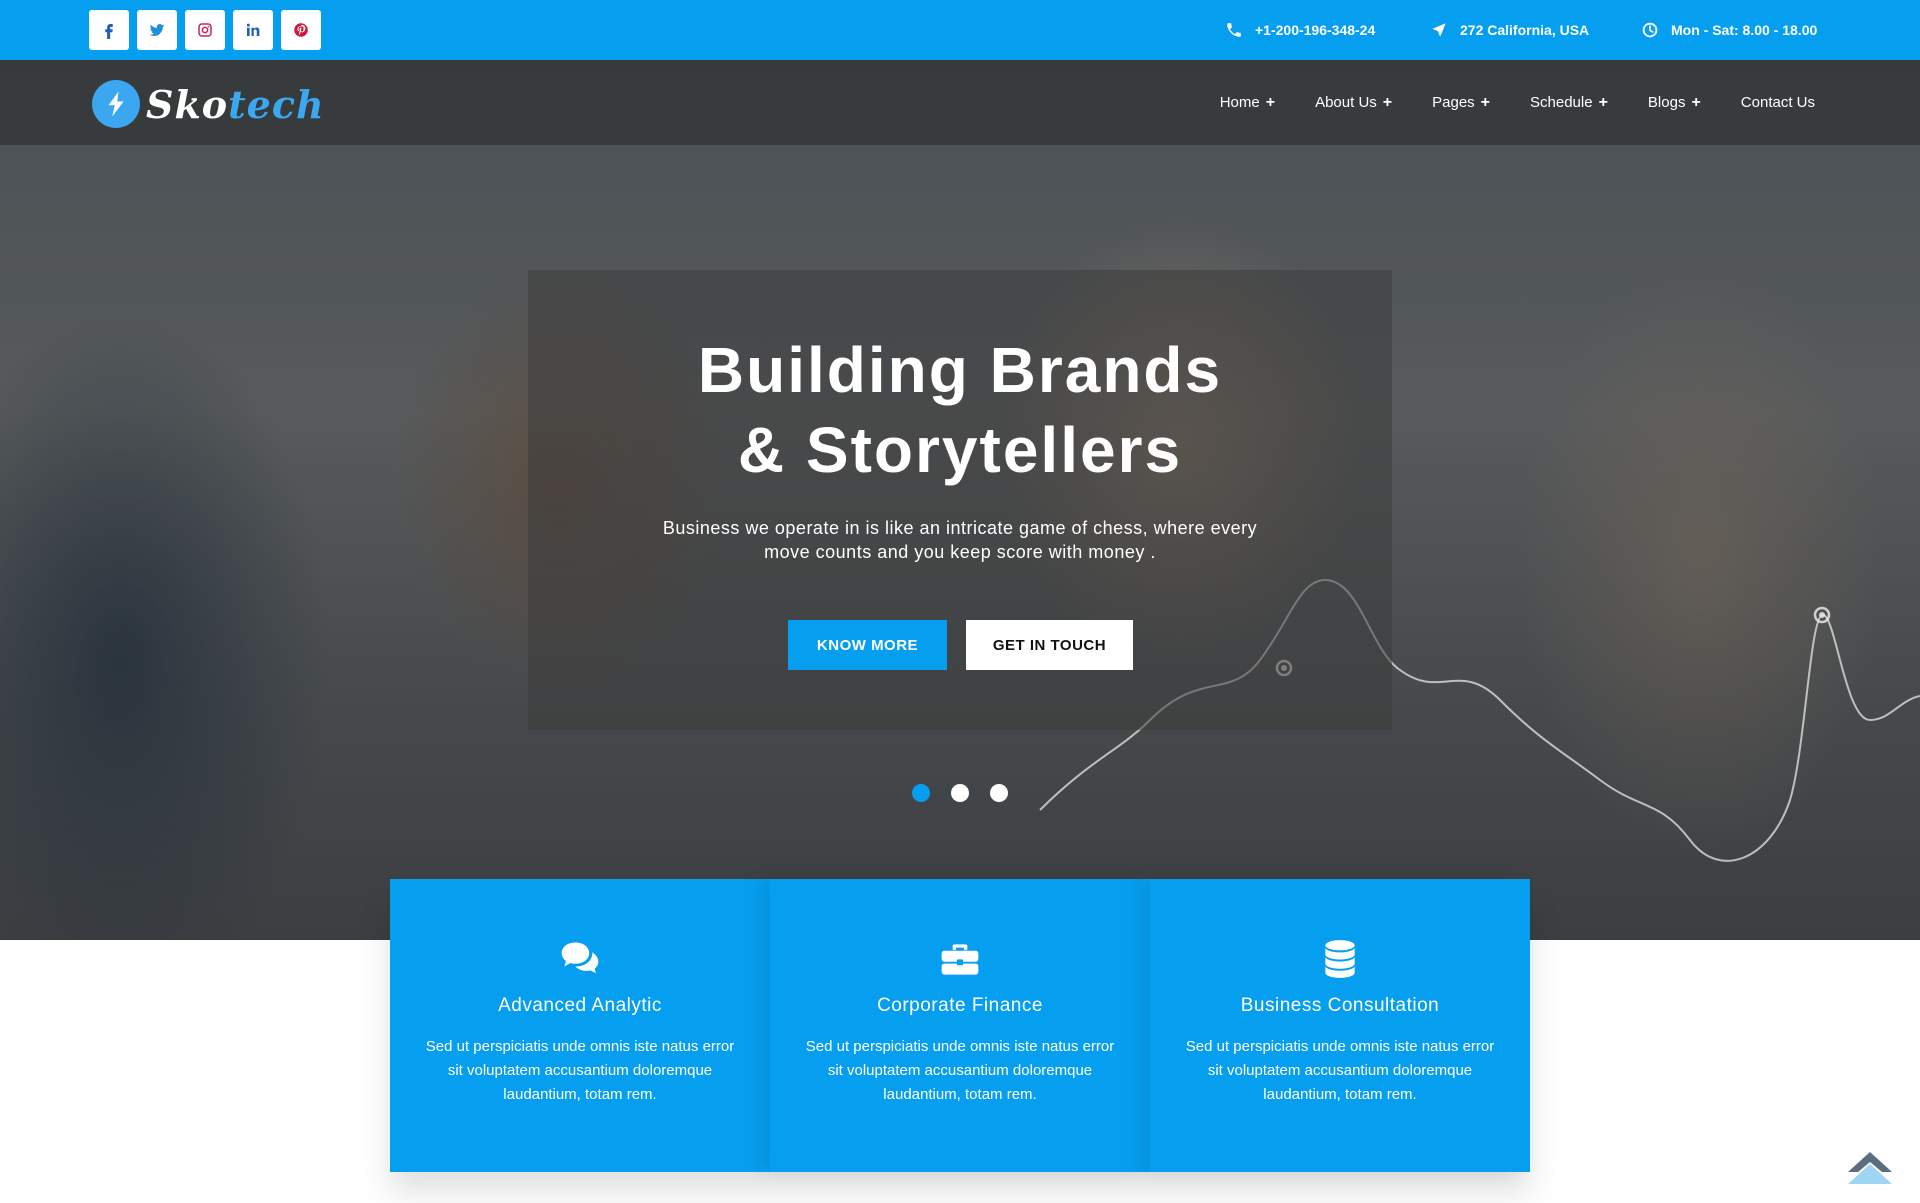  What do you see at coordinates (1234, 30) in the screenshot?
I see `phone-icon` at bounding box center [1234, 30].